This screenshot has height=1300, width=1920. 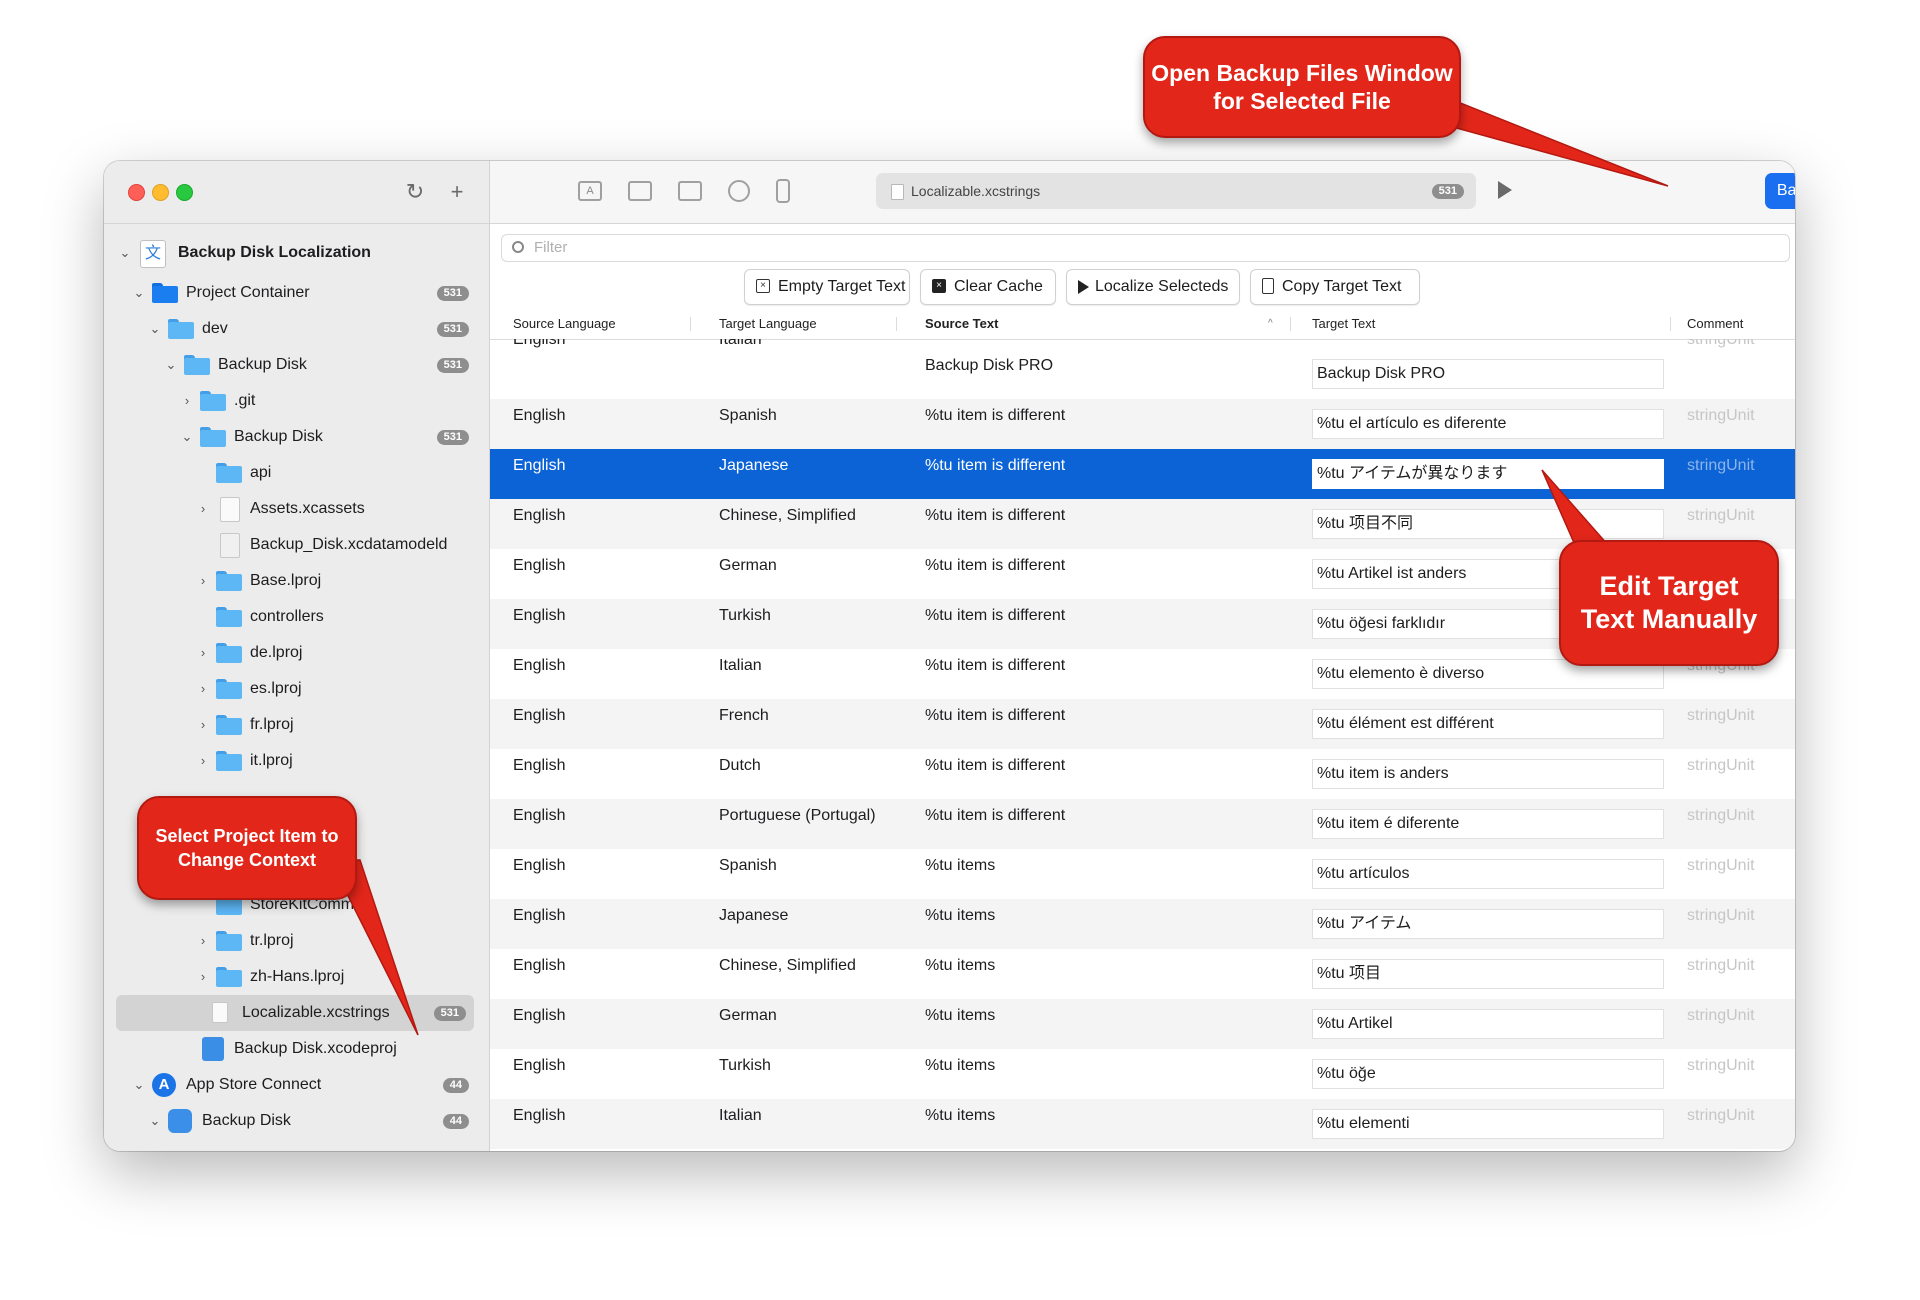 What do you see at coordinates (1488, 1024) in the screenshot?
I see `target-text-input: %tu Artikel` at bounding box center [1488, 1024].